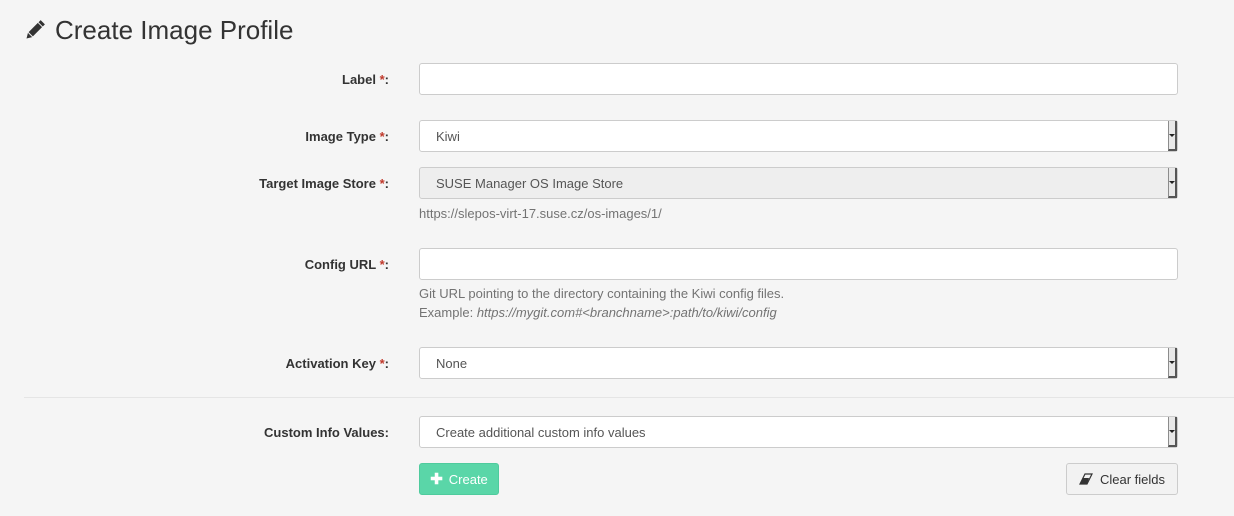  What do you see at coordinates (347, 136) in the screenshot?
I see `image-type-label: Image Type *:` at bounding box center [347, 136].